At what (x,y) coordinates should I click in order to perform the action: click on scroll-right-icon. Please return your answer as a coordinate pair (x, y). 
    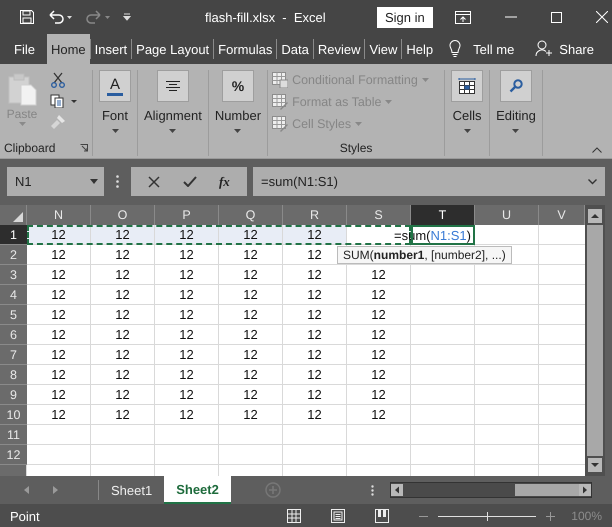
    Looking at the image, I should click on (585, 490).